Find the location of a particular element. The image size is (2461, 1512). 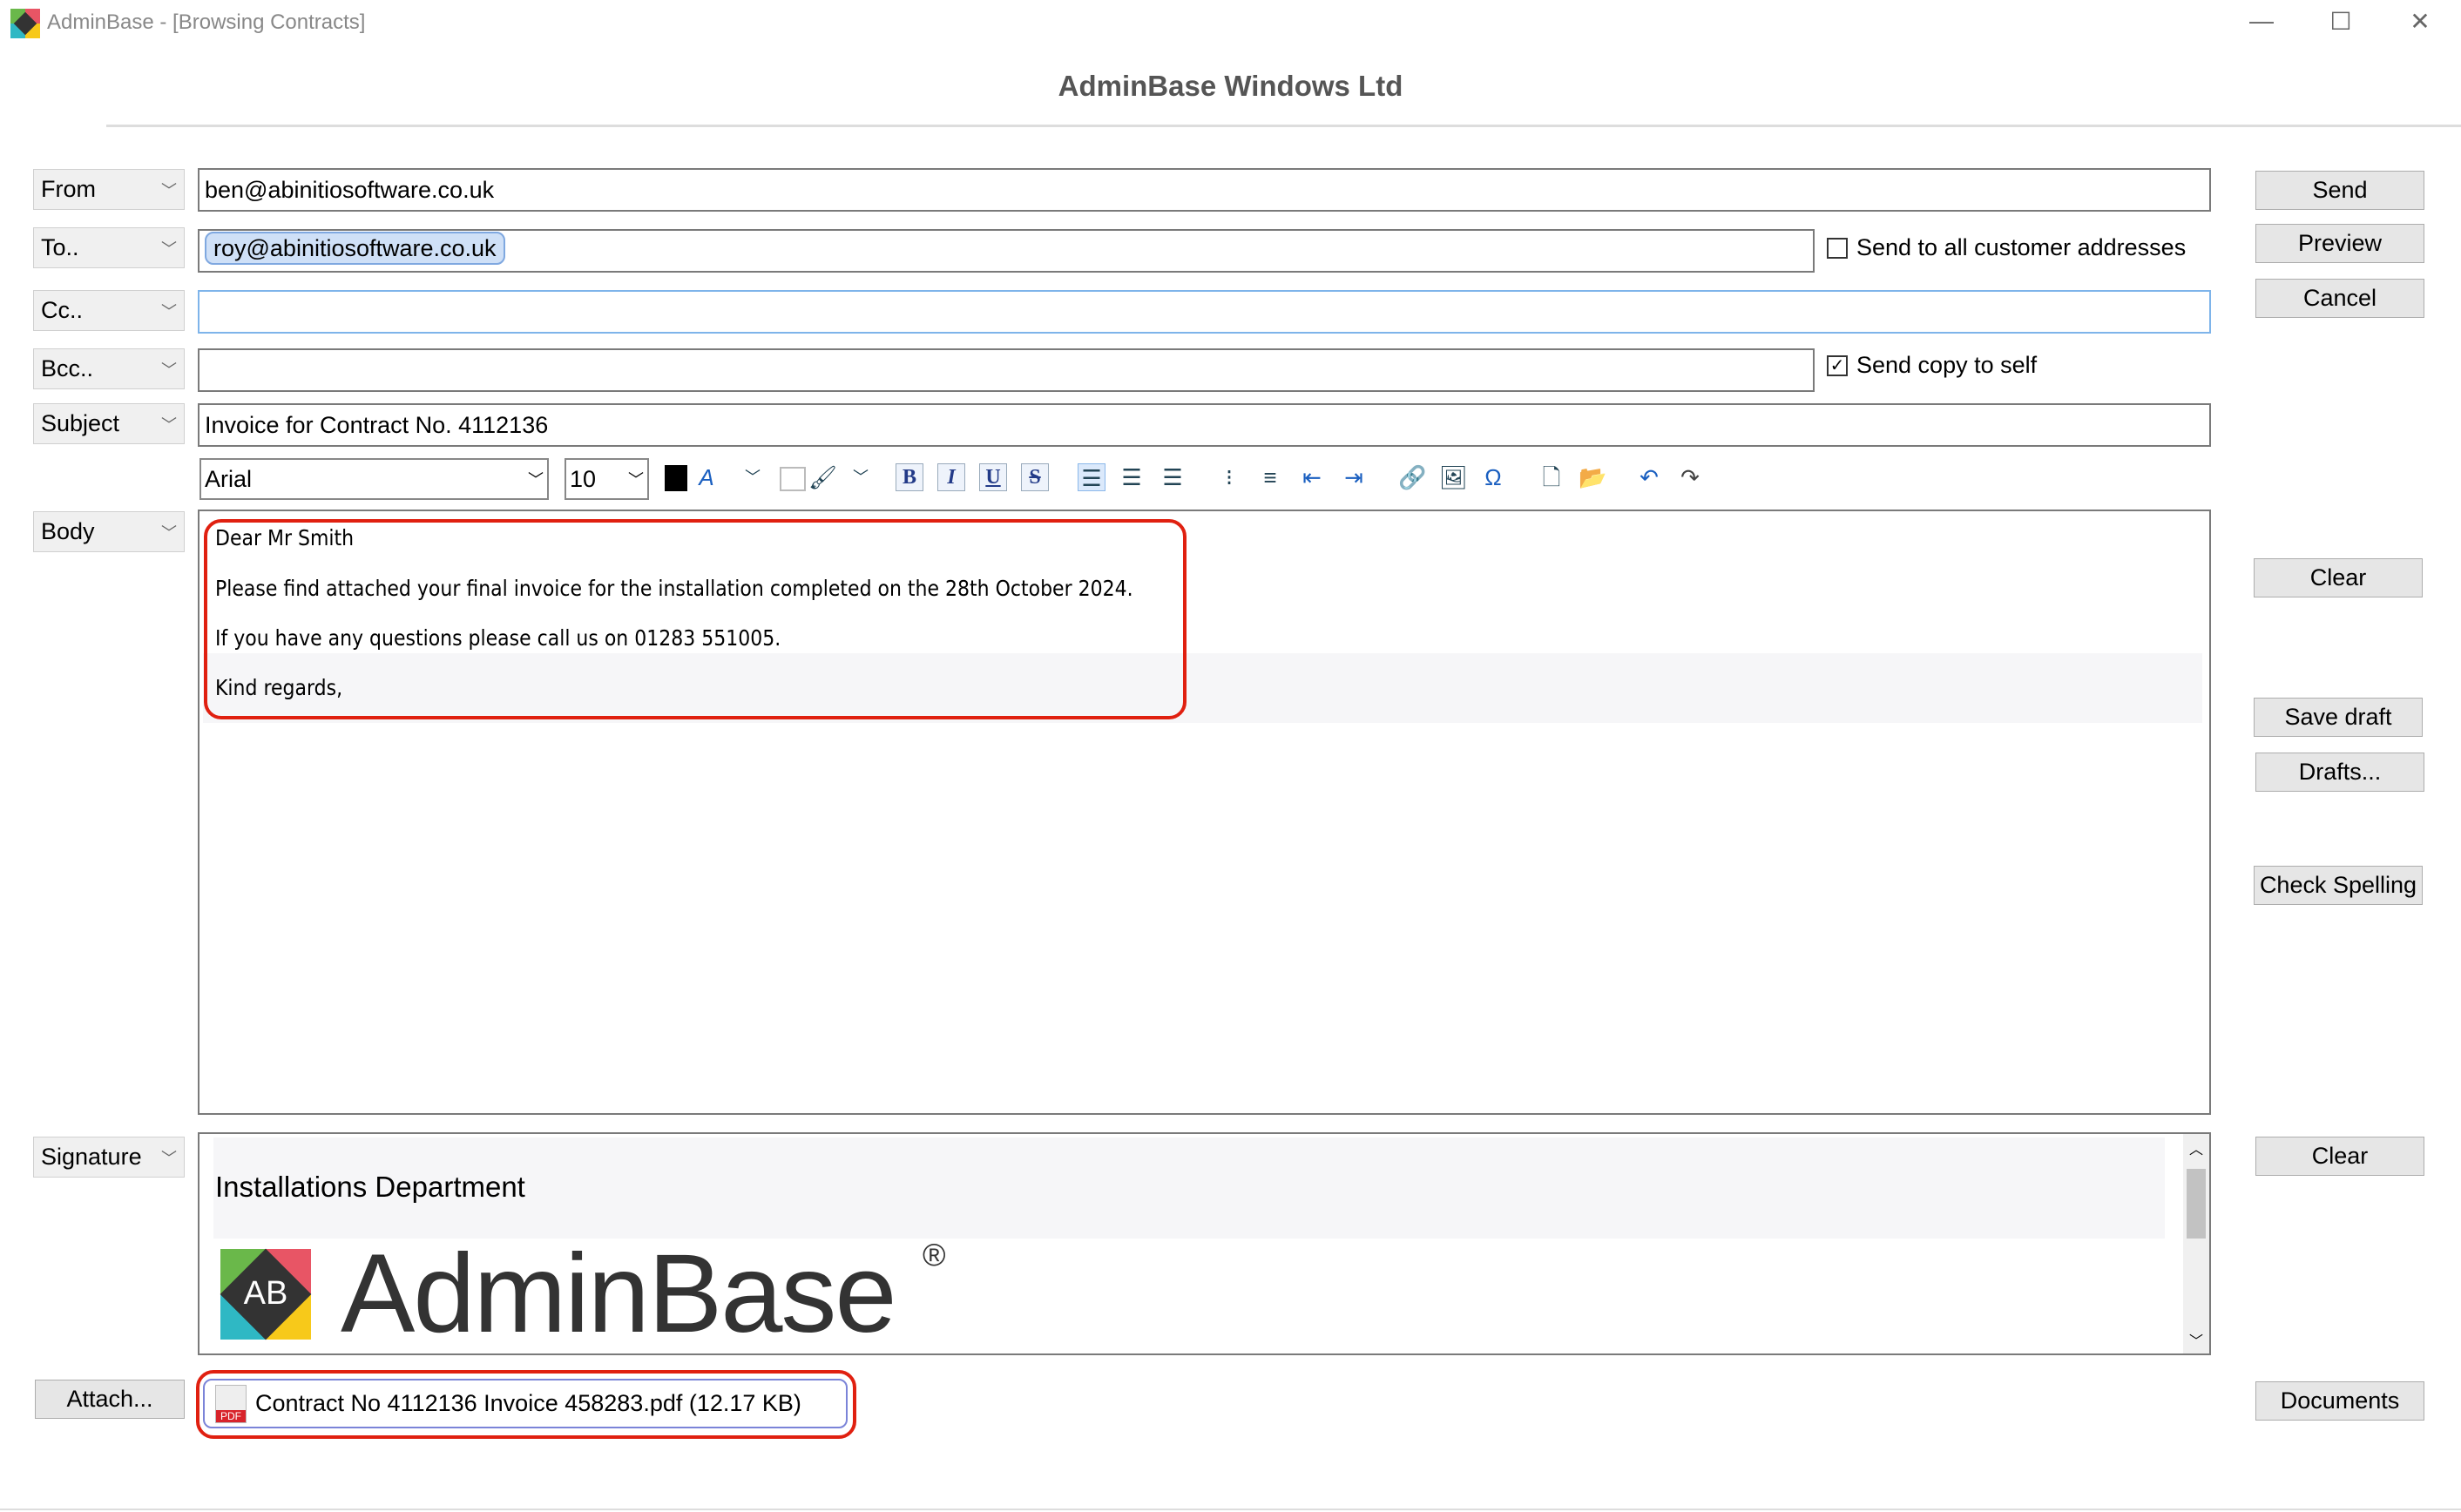

open-folder-icon: 📂 is located at coordinates (1592, 477).